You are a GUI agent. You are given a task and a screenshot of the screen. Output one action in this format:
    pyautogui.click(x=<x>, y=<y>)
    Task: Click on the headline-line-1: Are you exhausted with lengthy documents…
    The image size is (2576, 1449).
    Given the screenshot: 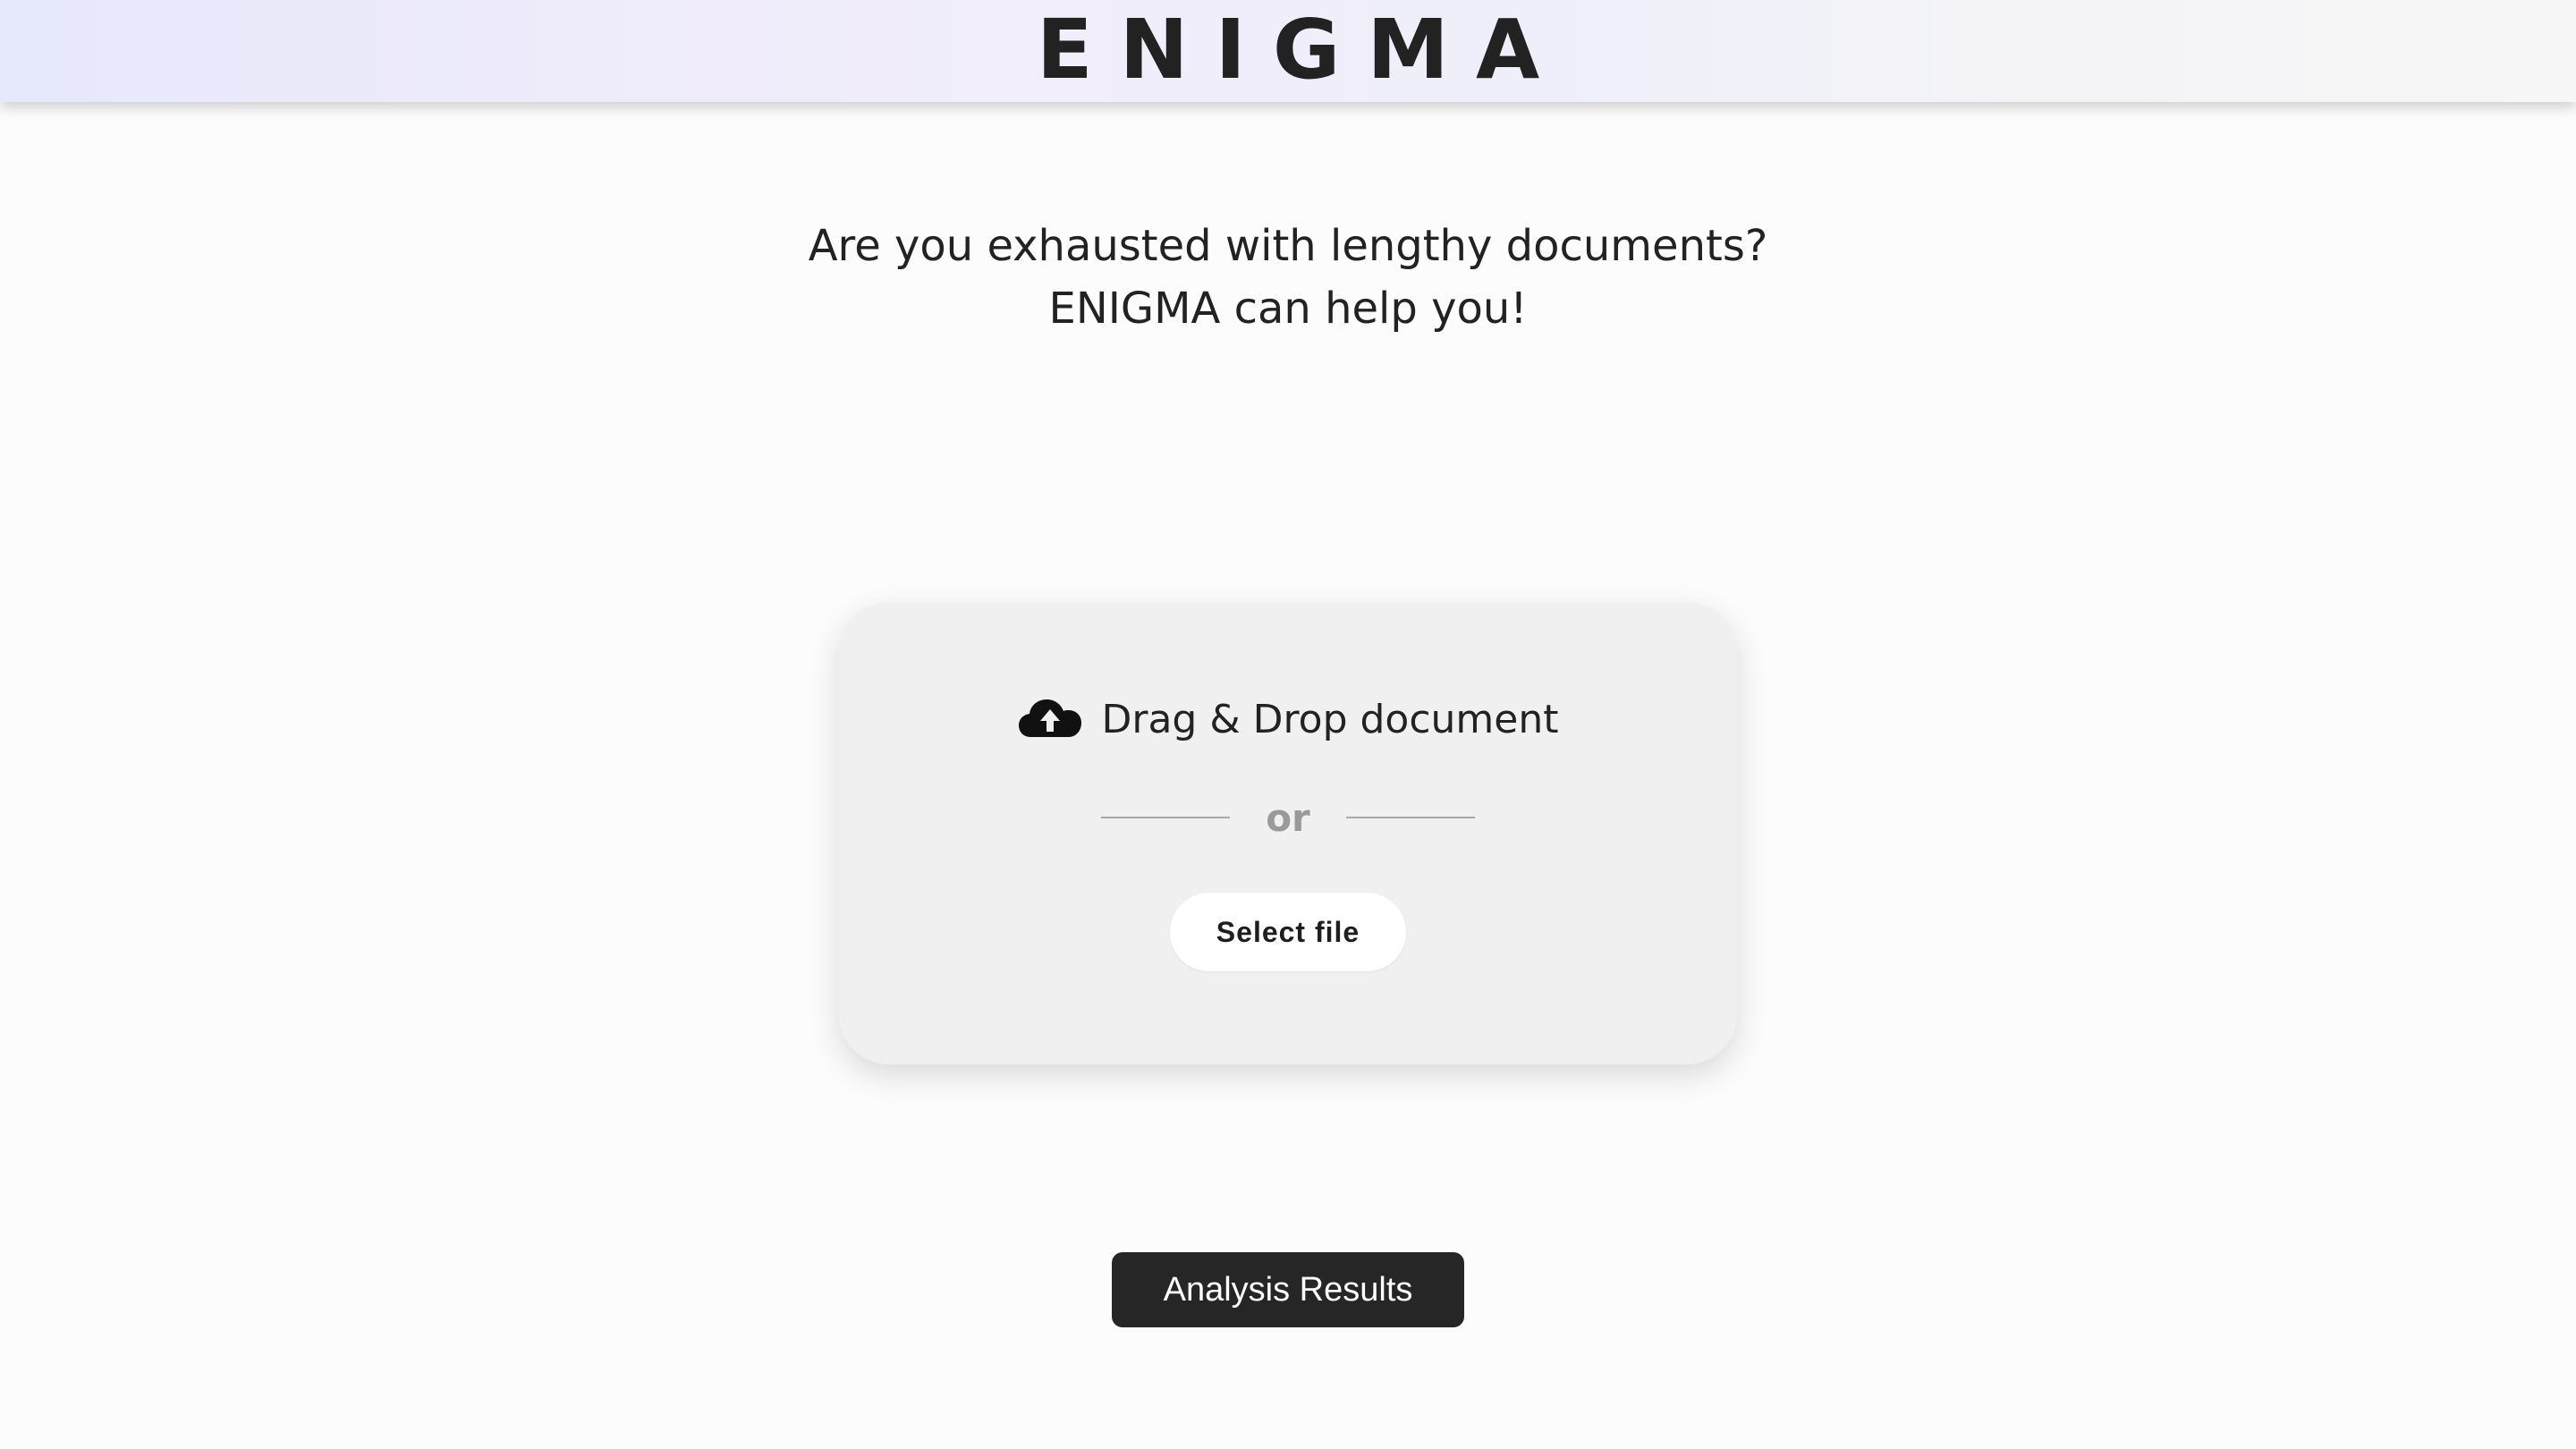 What is the action you would take?
    pyautogui.click(x=1288, y=246)
    